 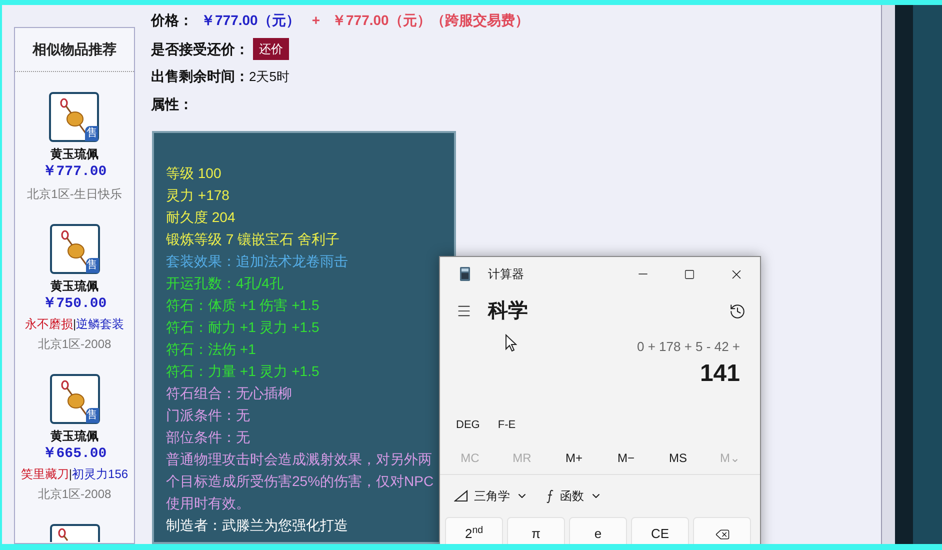 What do you see at coordinates (243, 371) in the screenshot?
I see `attribute-line: 符石：力量 +1 灵力 +1.5` at bounding box center [243, 371].